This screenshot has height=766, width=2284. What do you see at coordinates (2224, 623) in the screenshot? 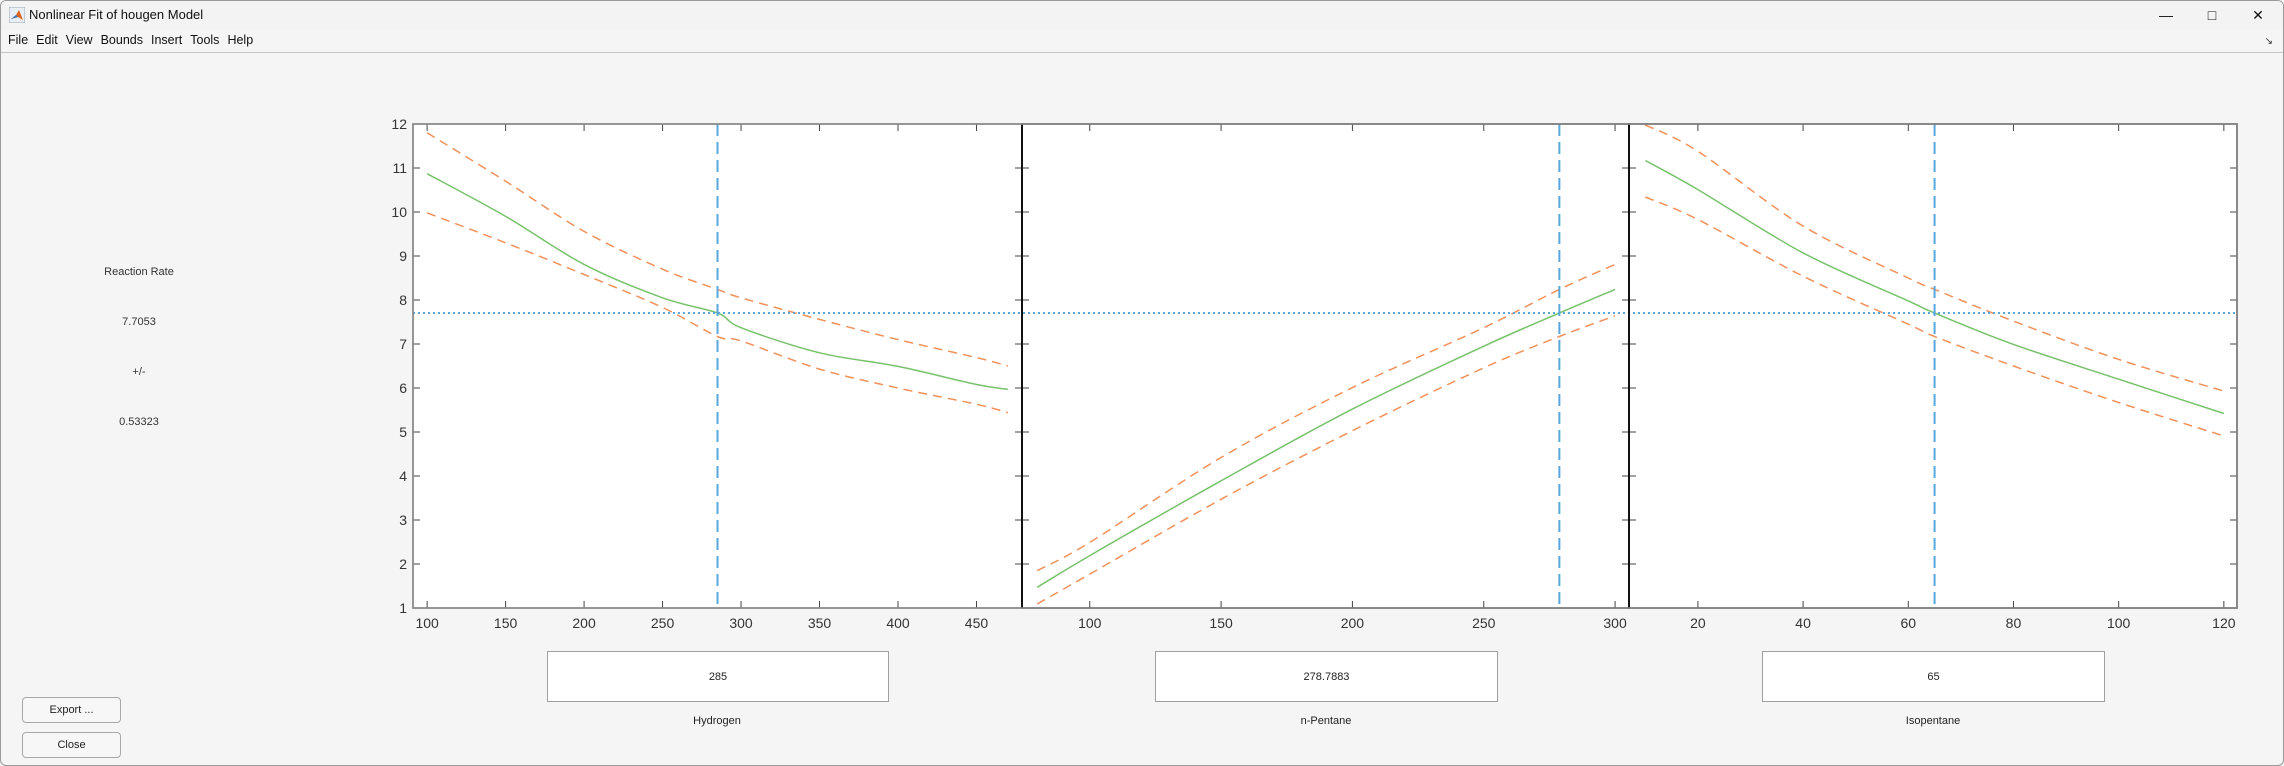
I see `x-tick-label: 120` at bounding box center [2224, 623].